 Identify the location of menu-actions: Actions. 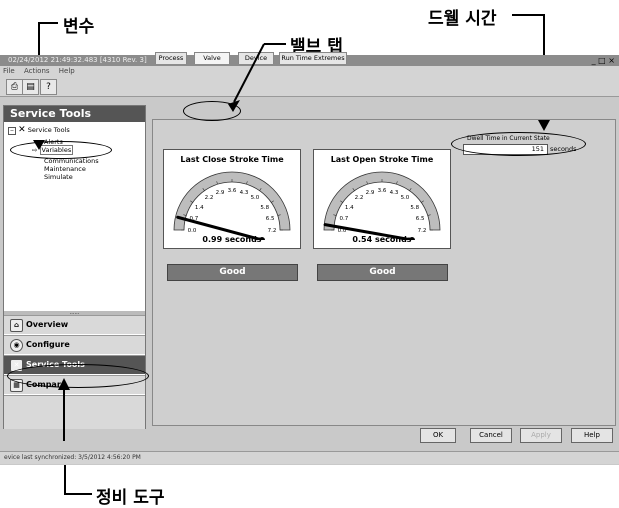
(37, 71).